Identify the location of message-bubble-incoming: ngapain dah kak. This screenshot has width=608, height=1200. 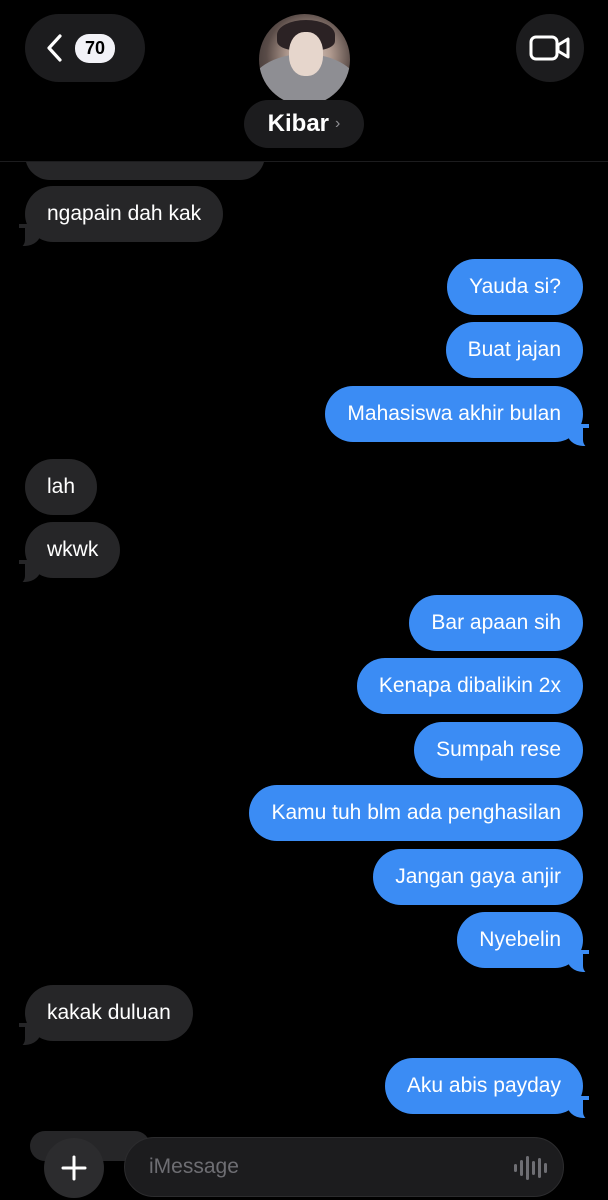
(117, 218).